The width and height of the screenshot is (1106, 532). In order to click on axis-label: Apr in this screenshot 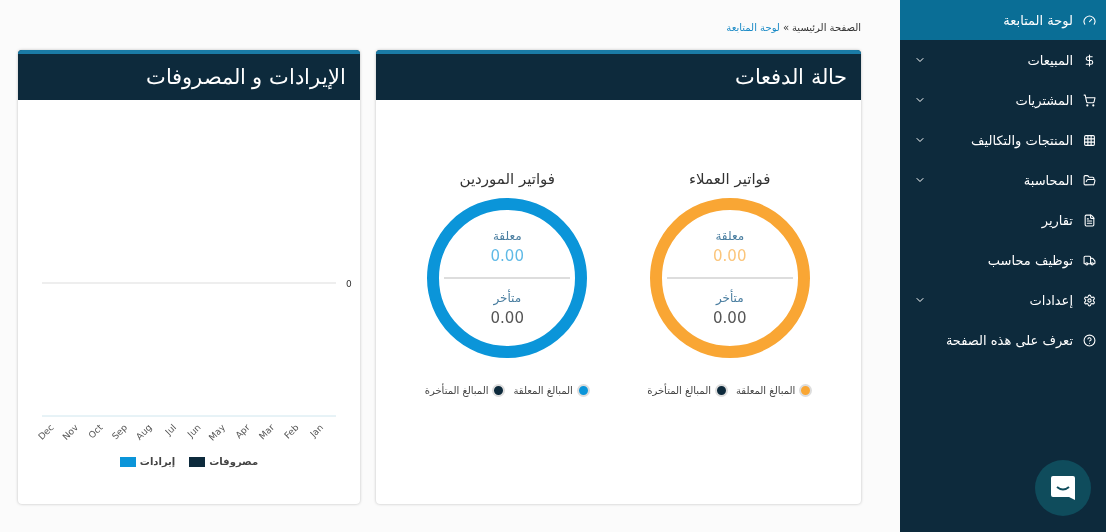, I will do `click(242, 431)`.